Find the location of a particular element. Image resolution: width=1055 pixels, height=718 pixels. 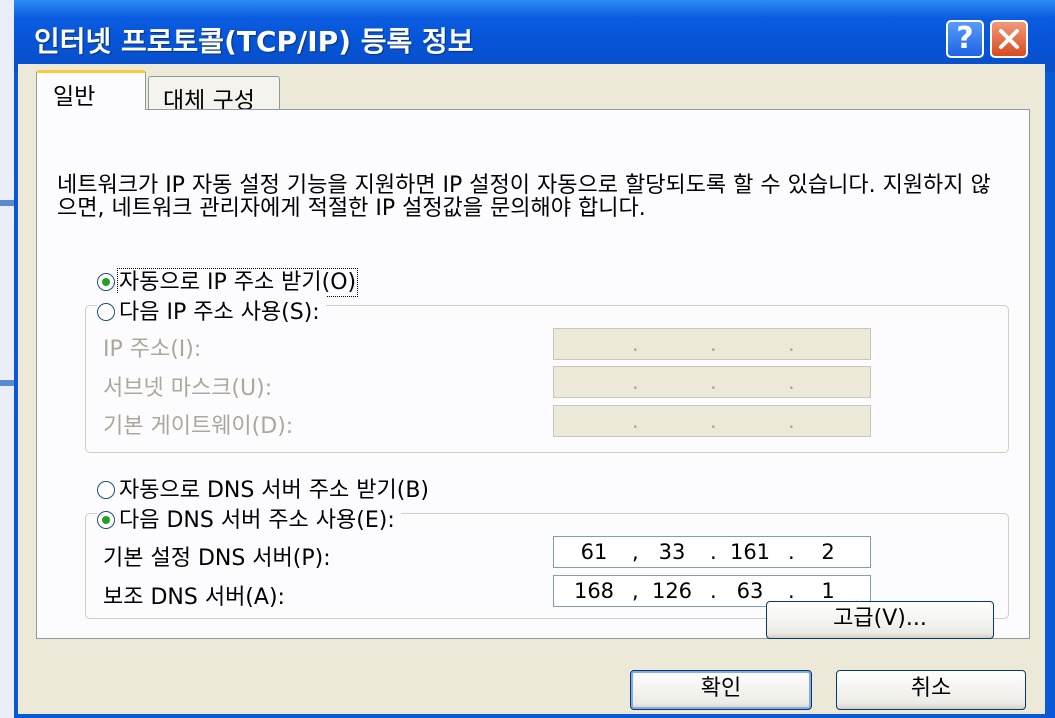

auto-ip-radio is located at coordinates (106, 282).